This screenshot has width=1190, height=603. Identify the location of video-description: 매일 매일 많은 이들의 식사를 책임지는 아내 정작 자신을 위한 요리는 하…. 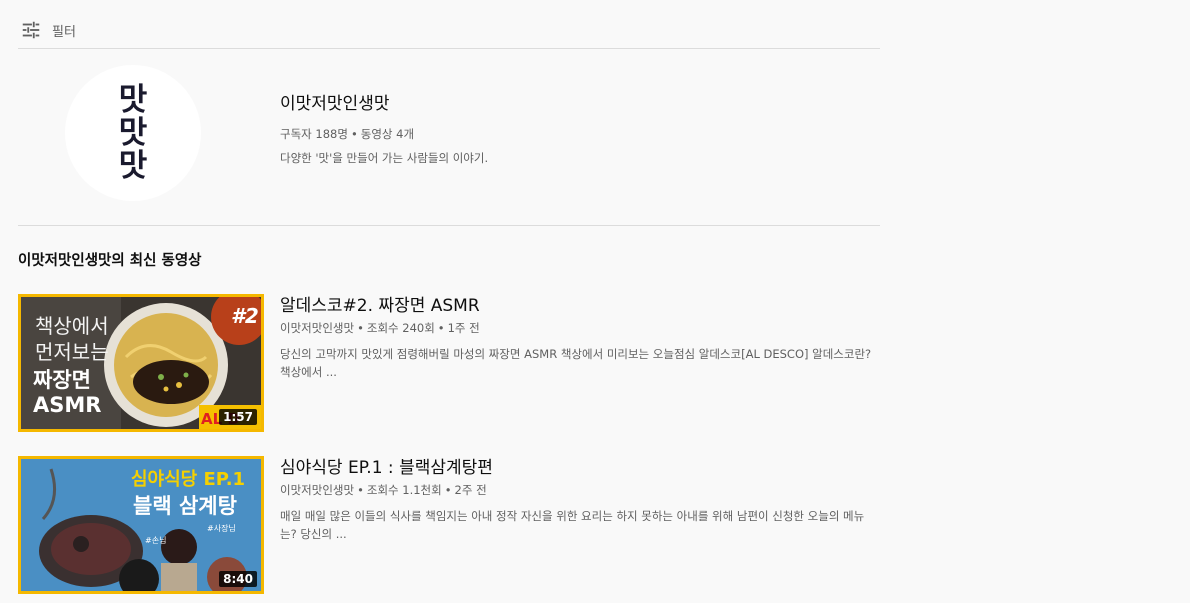
(572, 525).